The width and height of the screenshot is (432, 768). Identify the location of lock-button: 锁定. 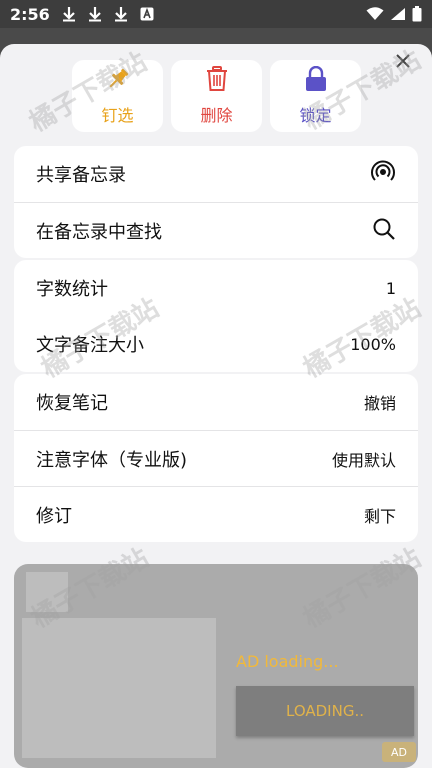
(315, 96).